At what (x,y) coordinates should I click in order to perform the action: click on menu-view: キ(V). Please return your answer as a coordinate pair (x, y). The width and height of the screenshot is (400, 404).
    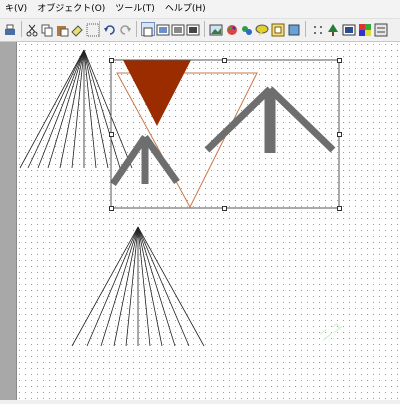
    Looking at the image, I should click on (16, 9).